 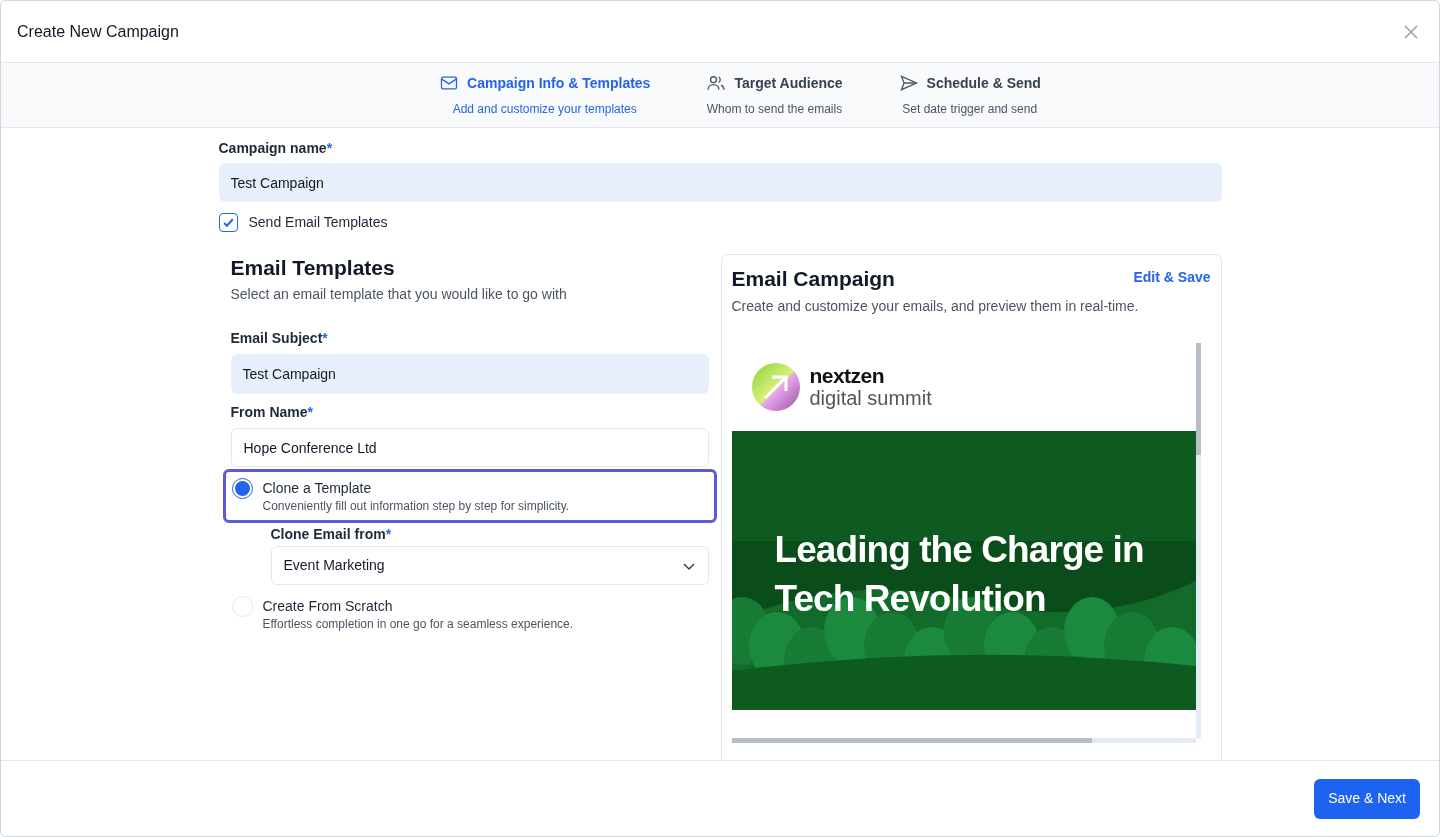 I want to click on preview-subtitle: Create and customize your emails, and preview them in real-time., so click(x=935, y=306).